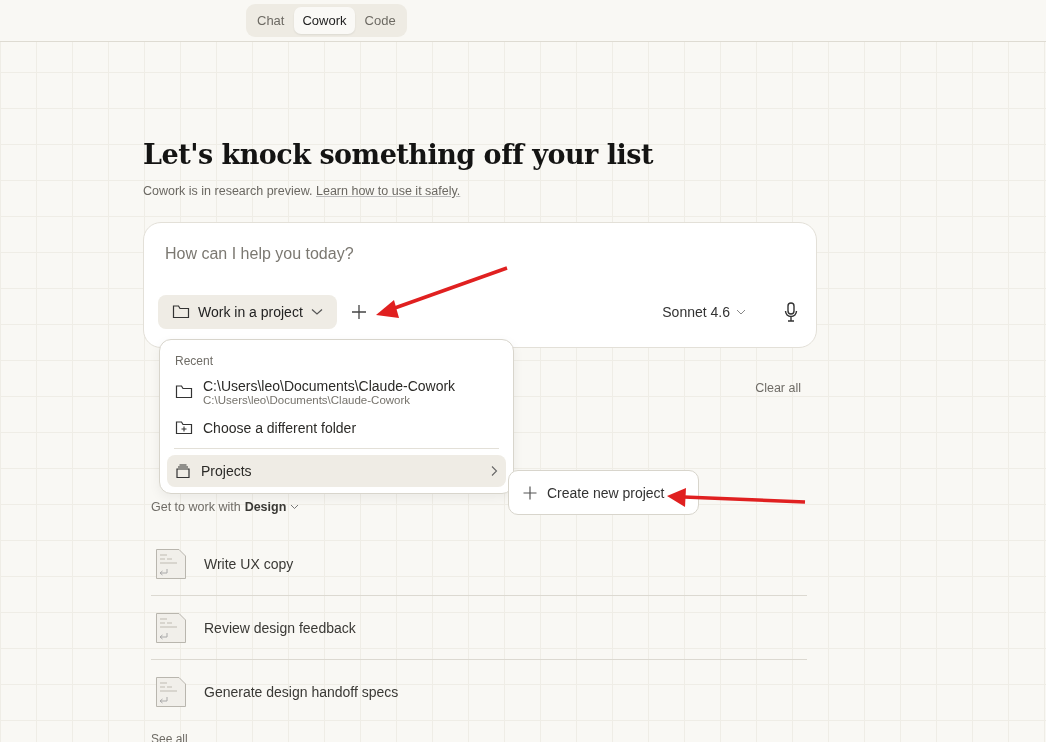 The image size is (1046, 742). What do you see at coordinates (271, 20) in the screenshot?
I see `mode-tab: Chat` at bounding box center [271, 20].